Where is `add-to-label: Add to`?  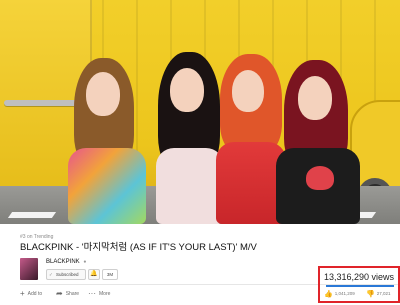
add-to-label: Add to is located at coordinates (35, 294).